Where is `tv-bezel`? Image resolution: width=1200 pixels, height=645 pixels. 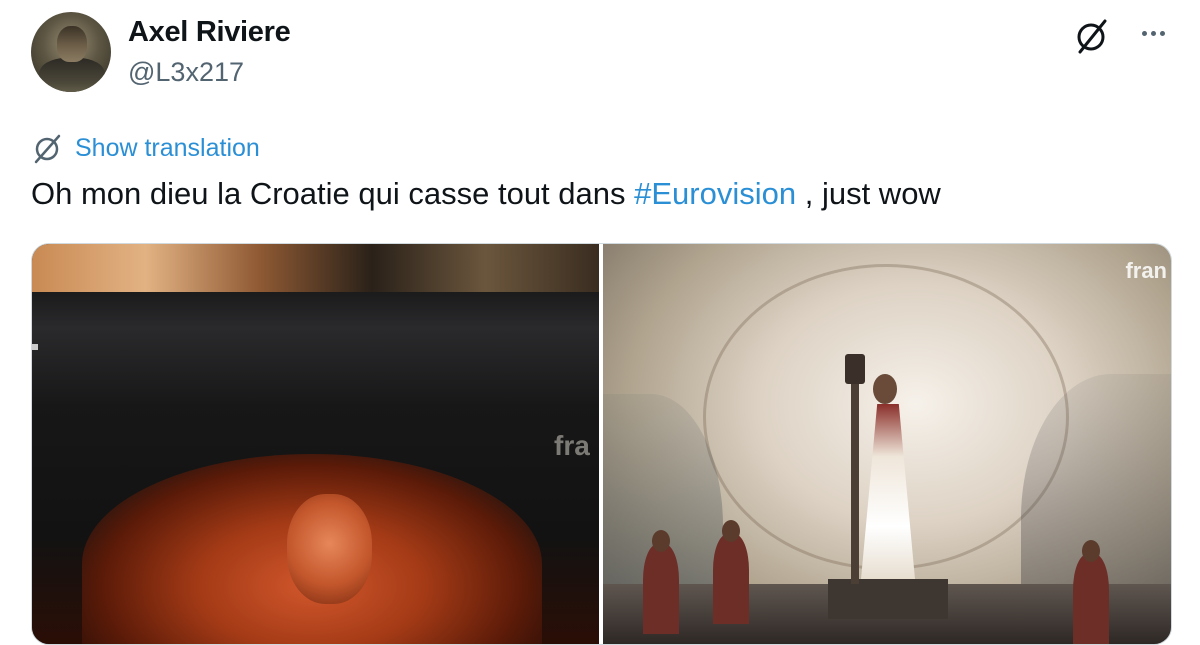
tv-bezel is located at coordinates (315, 352).